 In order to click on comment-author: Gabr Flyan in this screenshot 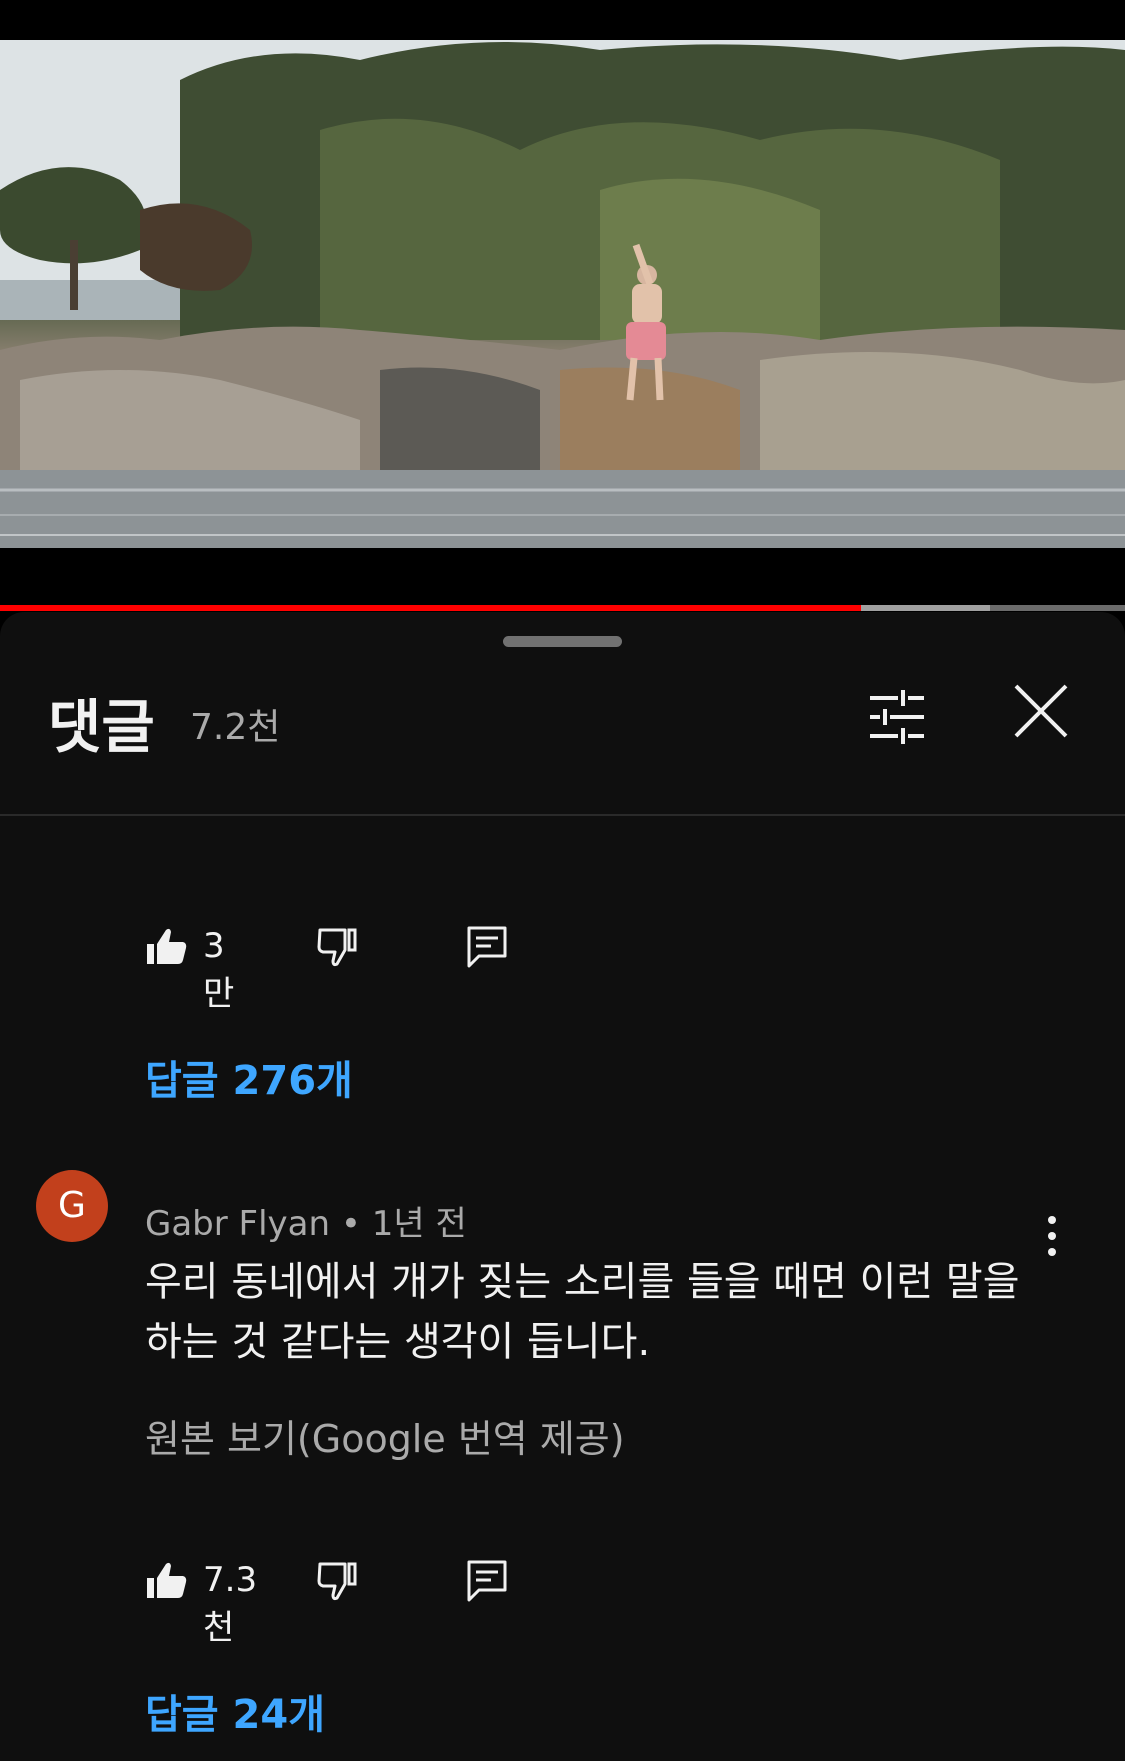, I will do `click(237, 1224)`.